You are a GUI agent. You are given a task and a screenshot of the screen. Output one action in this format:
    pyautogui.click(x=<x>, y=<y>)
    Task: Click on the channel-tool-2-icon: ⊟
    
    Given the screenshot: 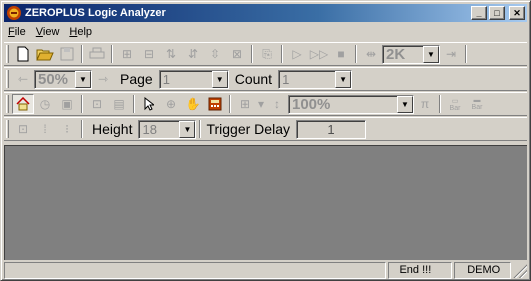 What is the action you would take?
    pyautogui.click(x=149, y=54)
    